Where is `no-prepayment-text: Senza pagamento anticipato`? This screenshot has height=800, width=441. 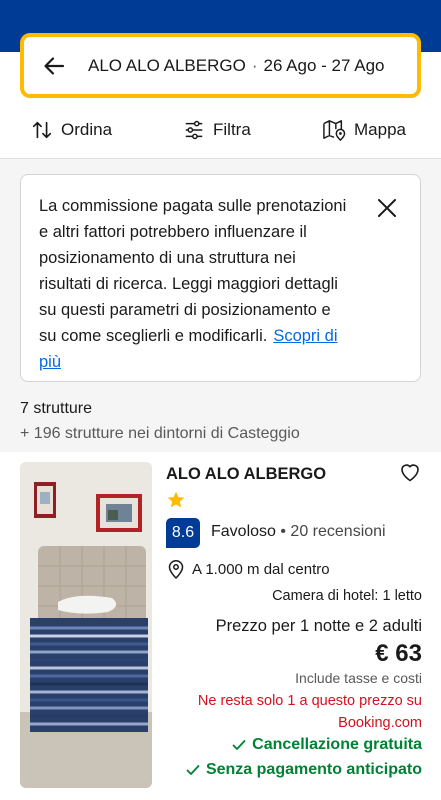 no-prepayment-text: Senza pagamento anticipato is located at coordinates (313, 769).